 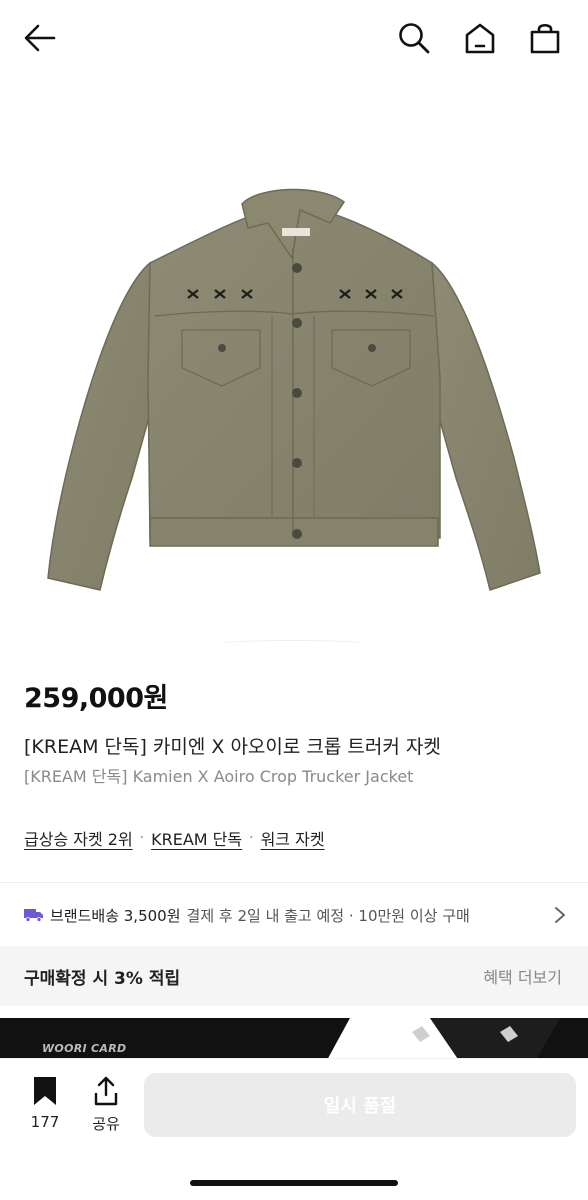 I want to click on section-divider, so click(x=294, y=882).